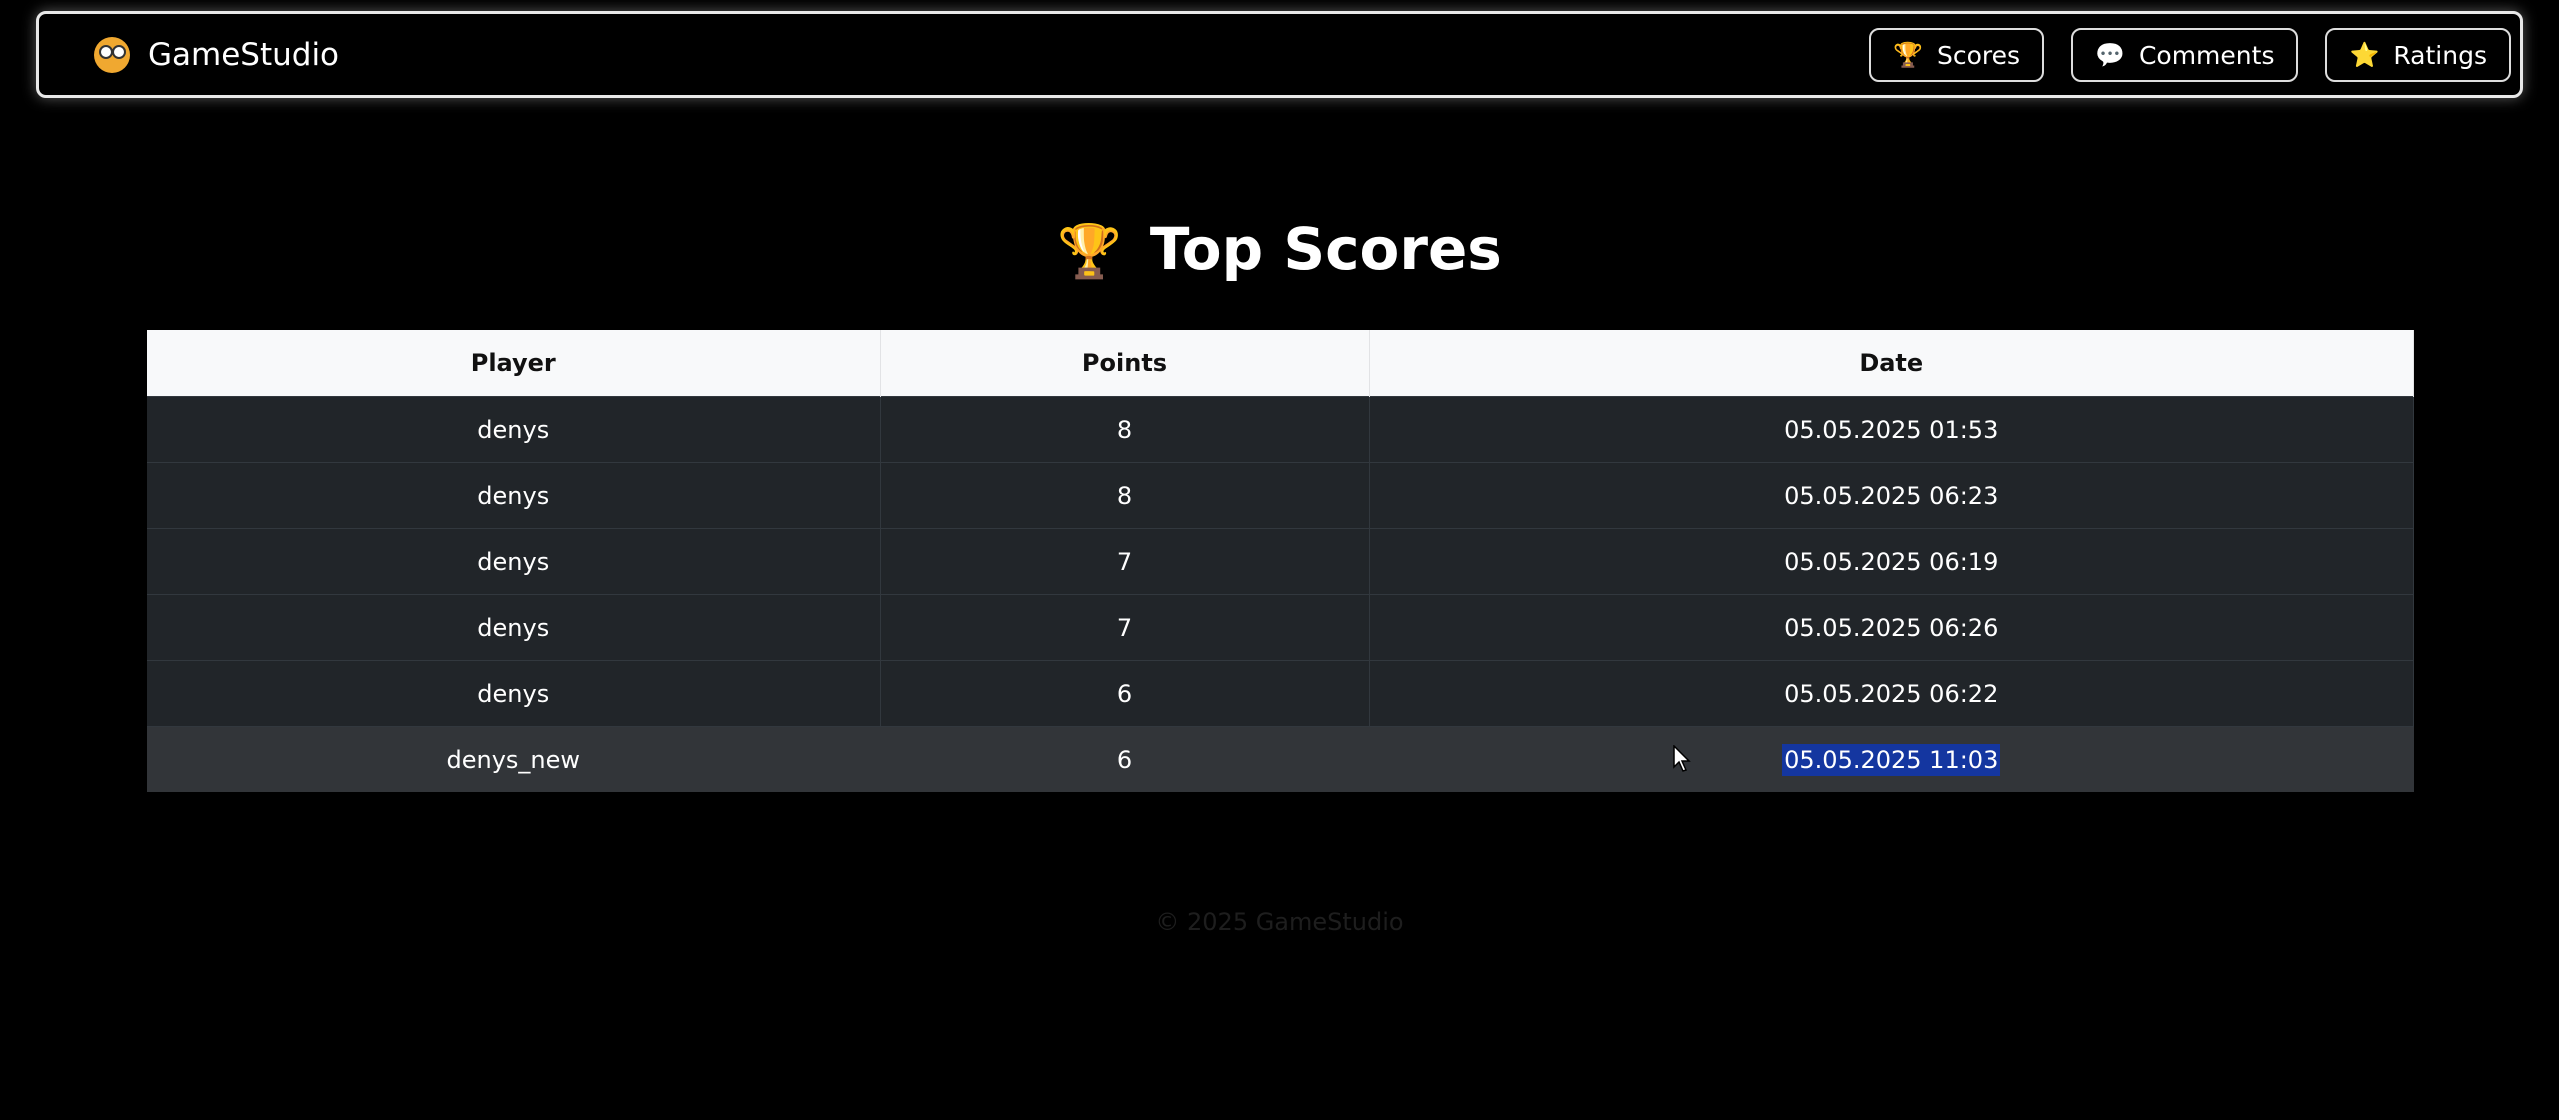 Image resolution: width=2559 pixels, height=1120 pixels. Describe the element at coordinates (1891, 429) in the screenshot. I see `date-cell: 05.05.2025 01:53` at that location.